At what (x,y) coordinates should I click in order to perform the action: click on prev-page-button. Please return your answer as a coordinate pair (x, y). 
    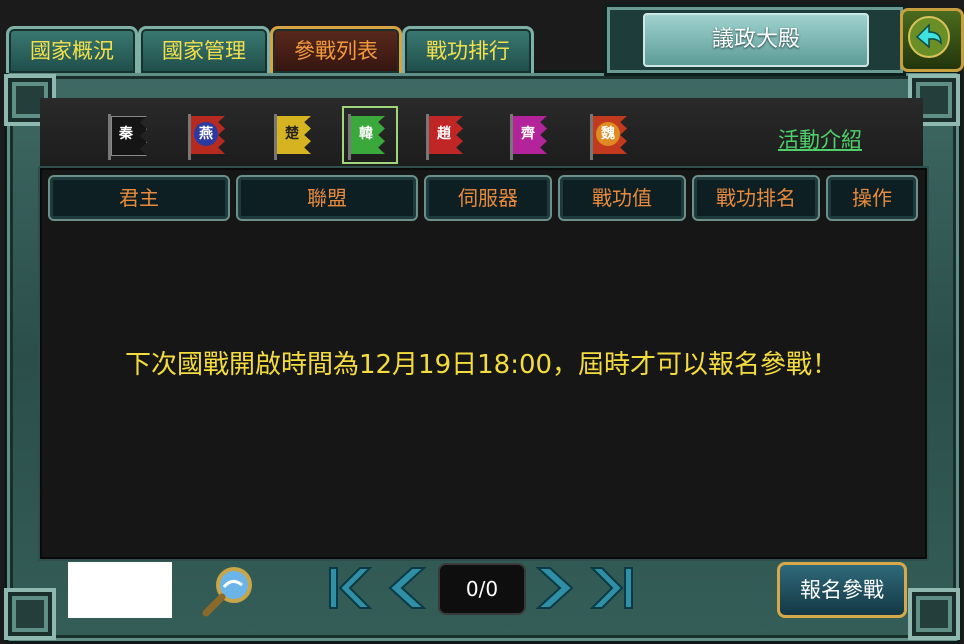
    Looking at the image, I should click on (408, 588).